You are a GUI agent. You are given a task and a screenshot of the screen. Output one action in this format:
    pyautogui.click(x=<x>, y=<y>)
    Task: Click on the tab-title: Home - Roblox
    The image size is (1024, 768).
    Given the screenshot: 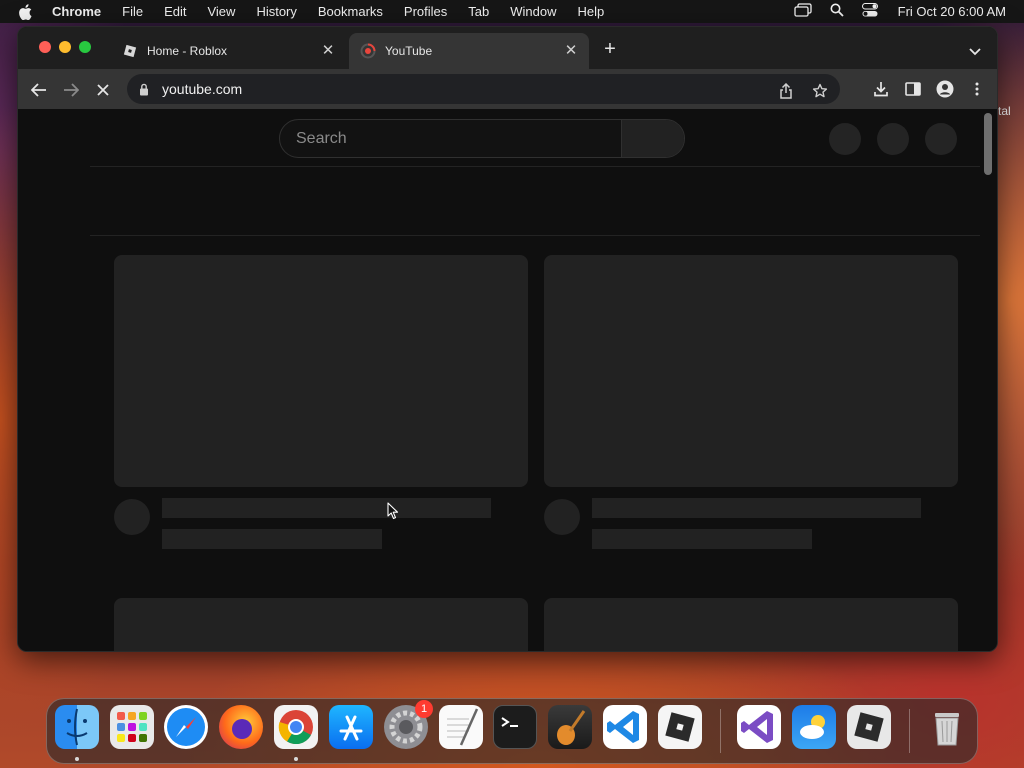 What is the action you would take?
    pyautogui.click(x=187, y=51)
    